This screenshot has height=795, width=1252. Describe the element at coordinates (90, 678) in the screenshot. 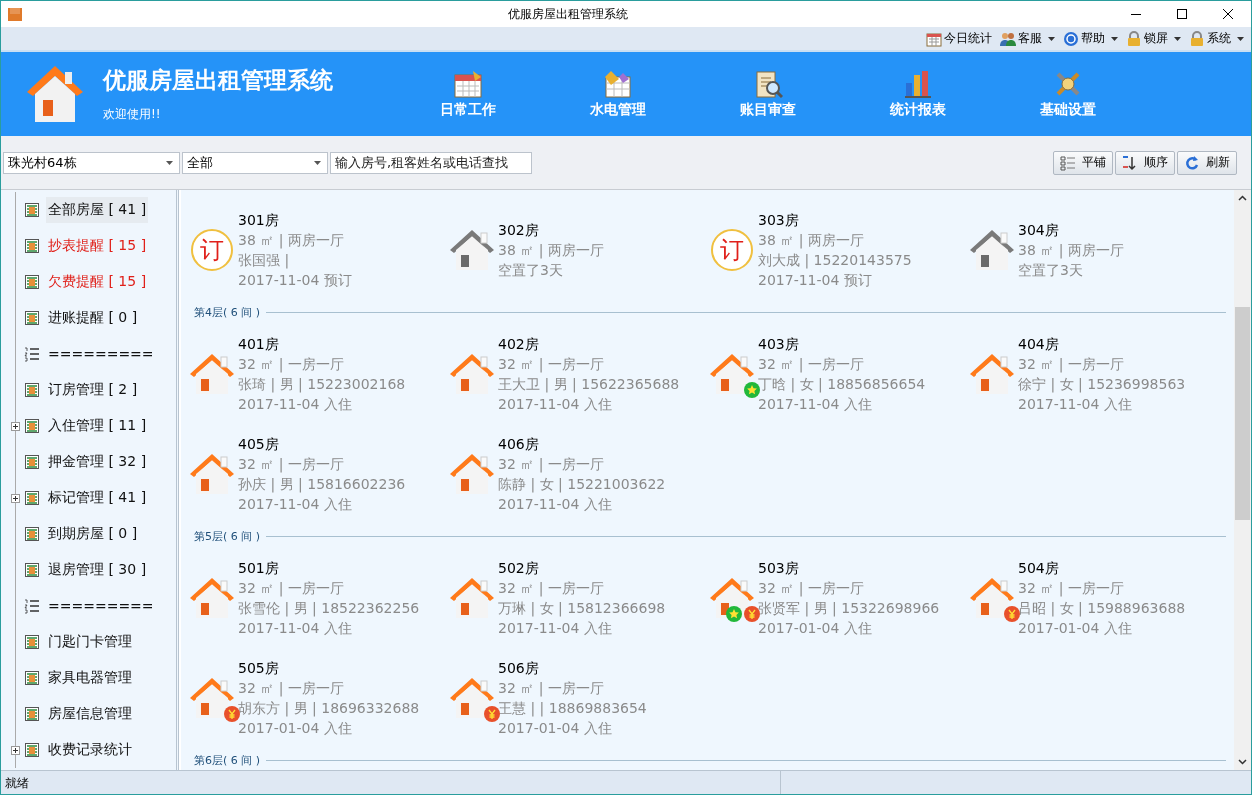

I see `tree-item: 家具电器管理` at that location.